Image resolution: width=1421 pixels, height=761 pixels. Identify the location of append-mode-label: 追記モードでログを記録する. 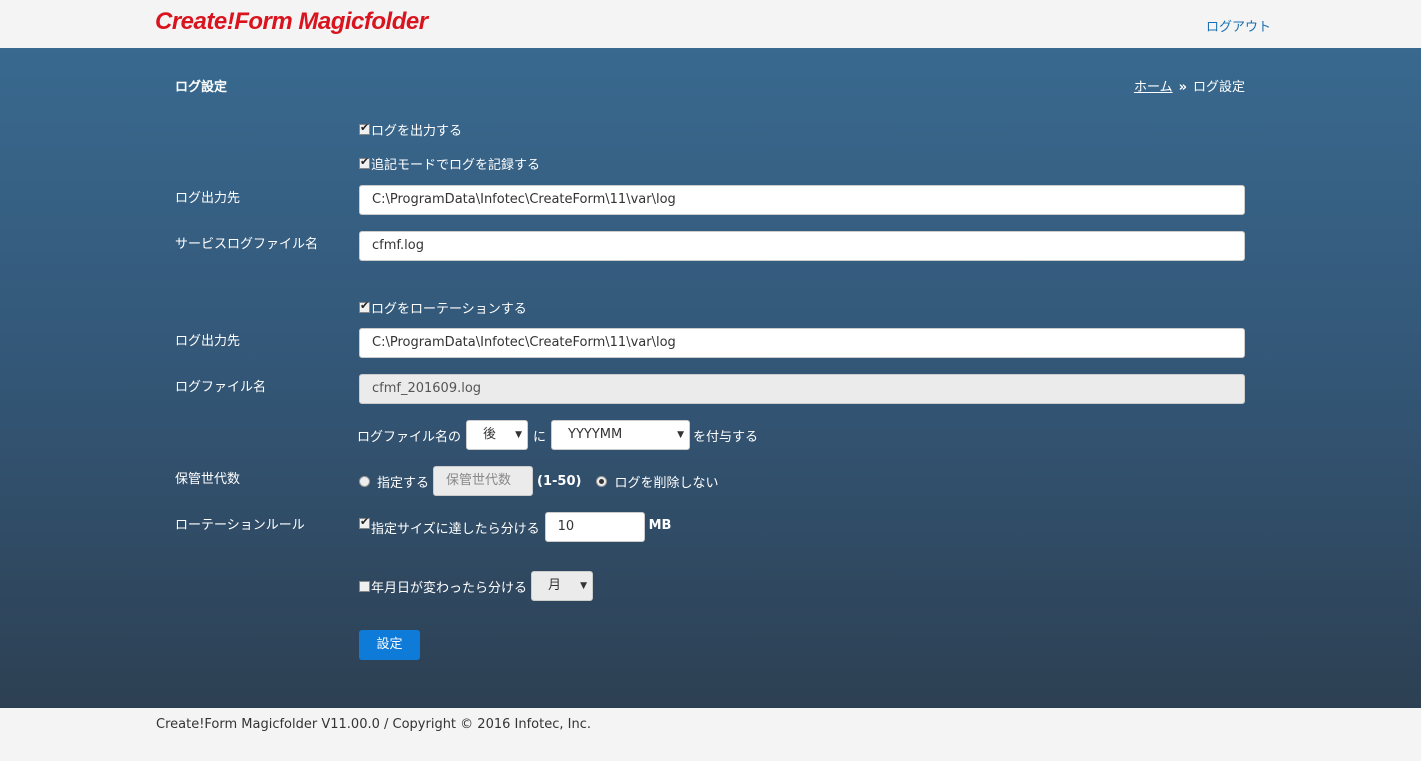
(455, 163).